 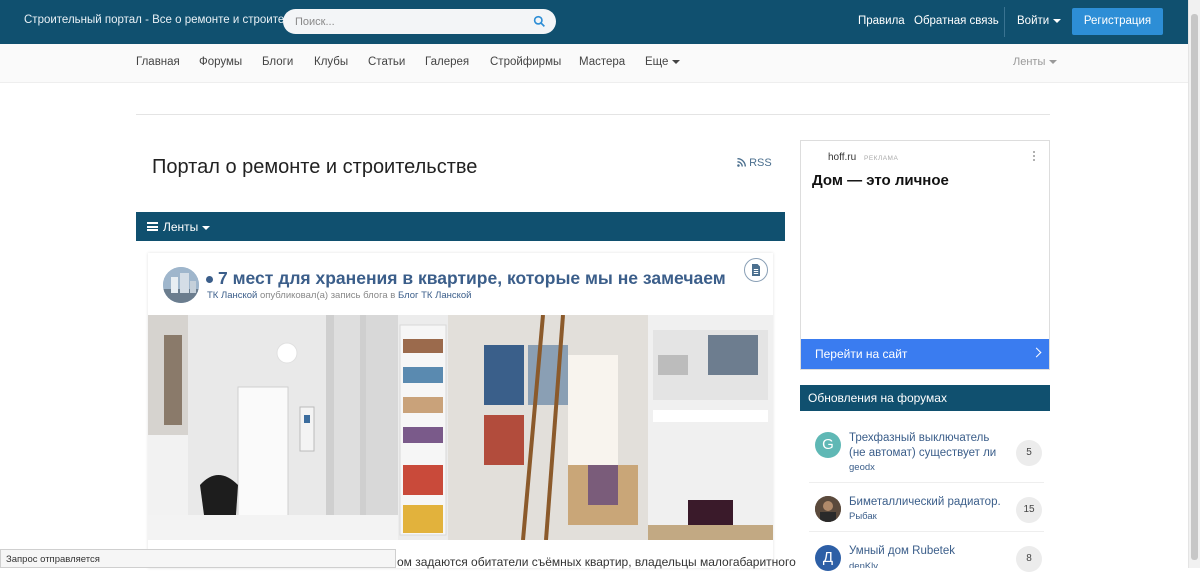 I want to click on forum-item-avatar: Д, so click(x=828, y=558).